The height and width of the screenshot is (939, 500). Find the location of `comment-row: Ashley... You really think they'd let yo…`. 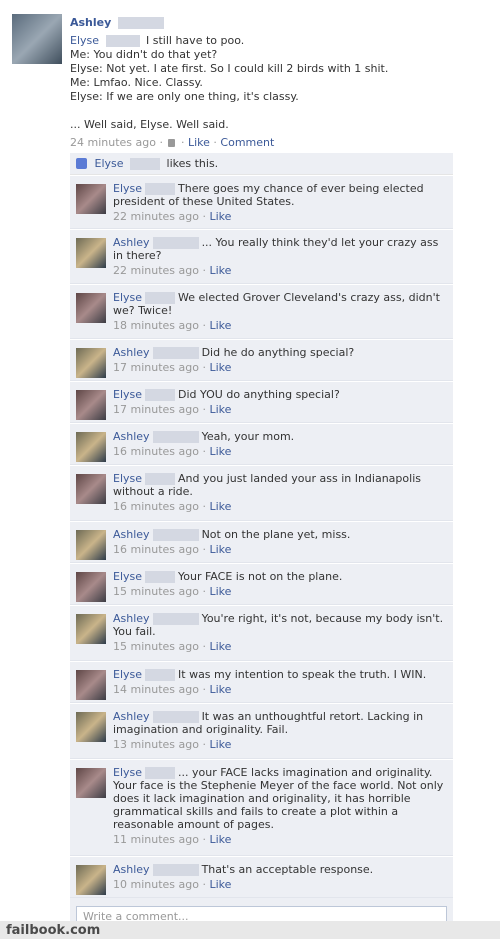

comment-row: Ashley... You really think they'd let yo… is located at coordinates (261, 256).